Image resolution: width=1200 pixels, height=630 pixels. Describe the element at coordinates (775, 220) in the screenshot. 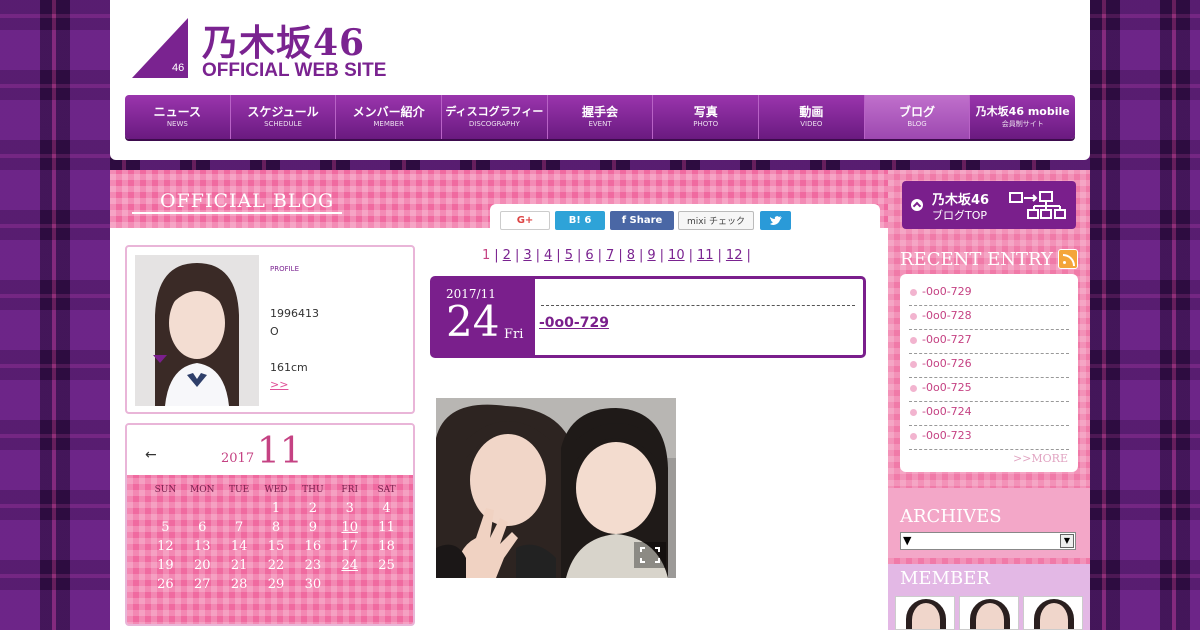

I see `twitter-button` at that location.